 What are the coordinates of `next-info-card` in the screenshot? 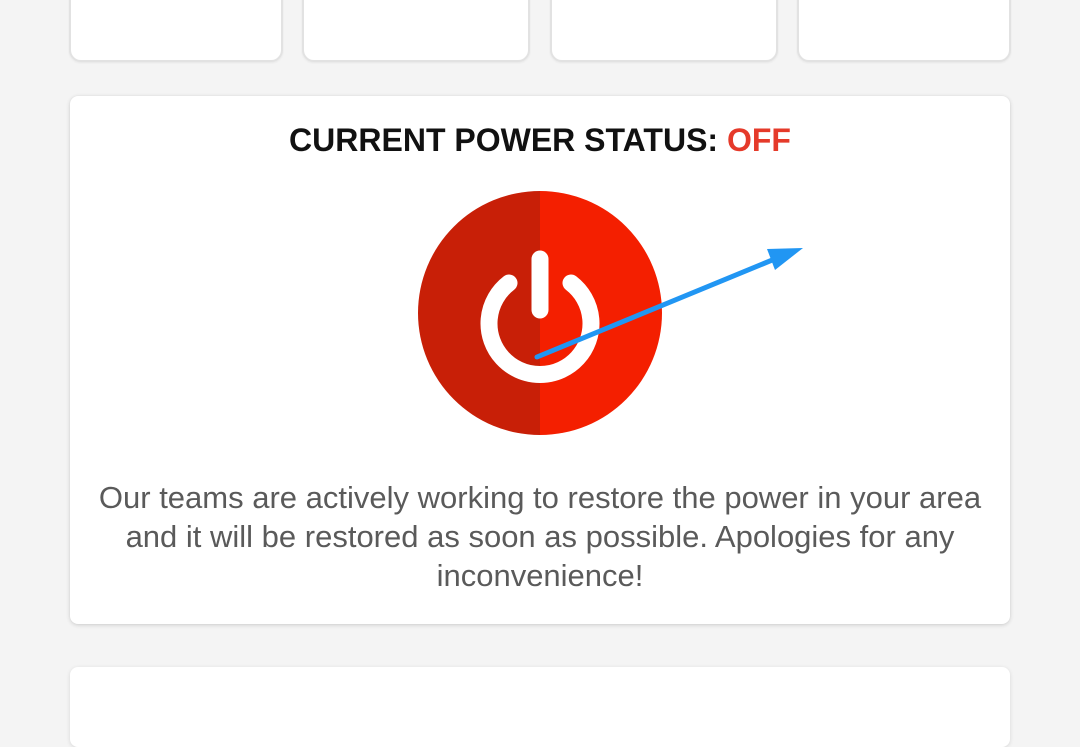 It's located at (540, 707).